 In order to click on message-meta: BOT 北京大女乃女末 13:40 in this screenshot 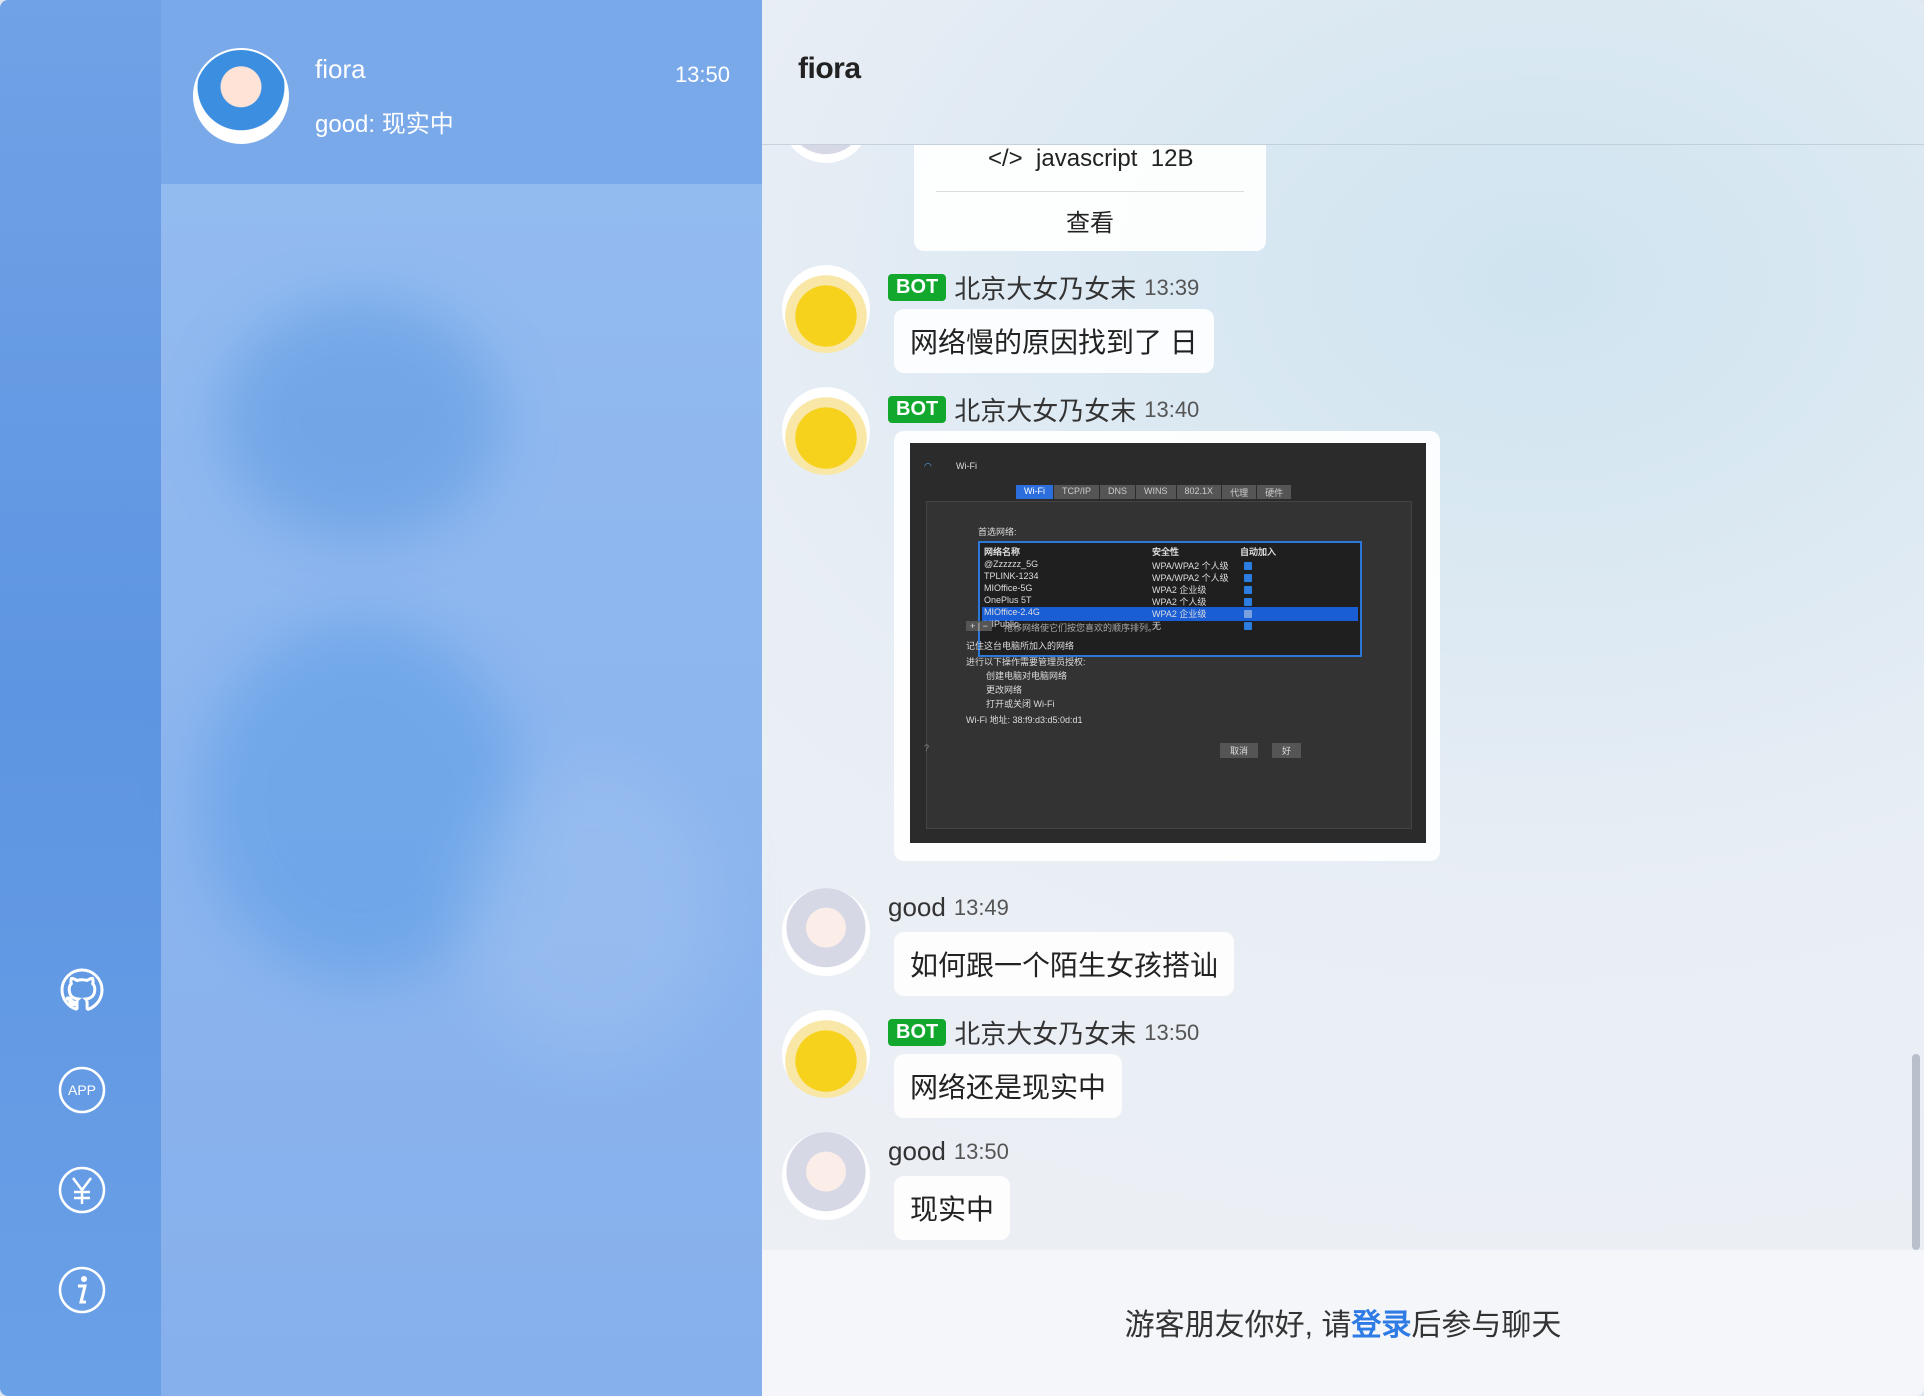, I will do `click(1043, 409)`.